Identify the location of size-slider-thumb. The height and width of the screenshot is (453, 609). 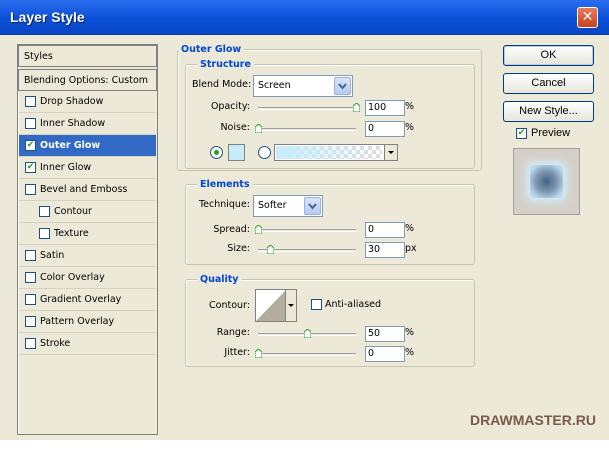
(270, 249).